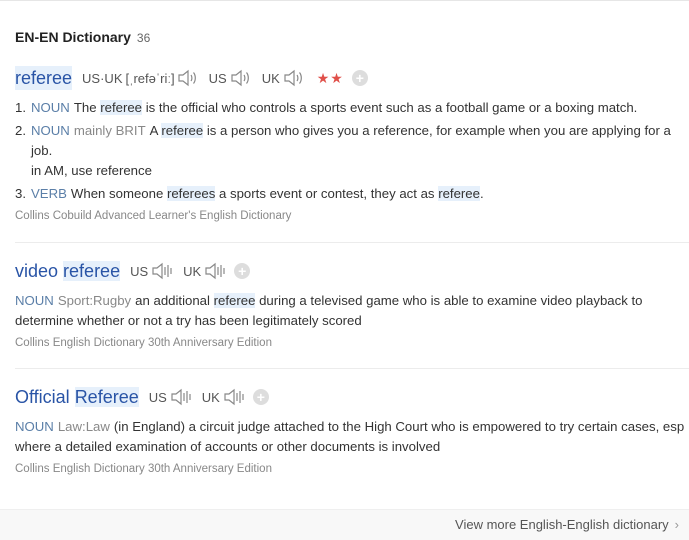 This screenshot has width=689, height=540. I want to click on dictionary-title: EN-EN Dictionary, so click(73, 37).